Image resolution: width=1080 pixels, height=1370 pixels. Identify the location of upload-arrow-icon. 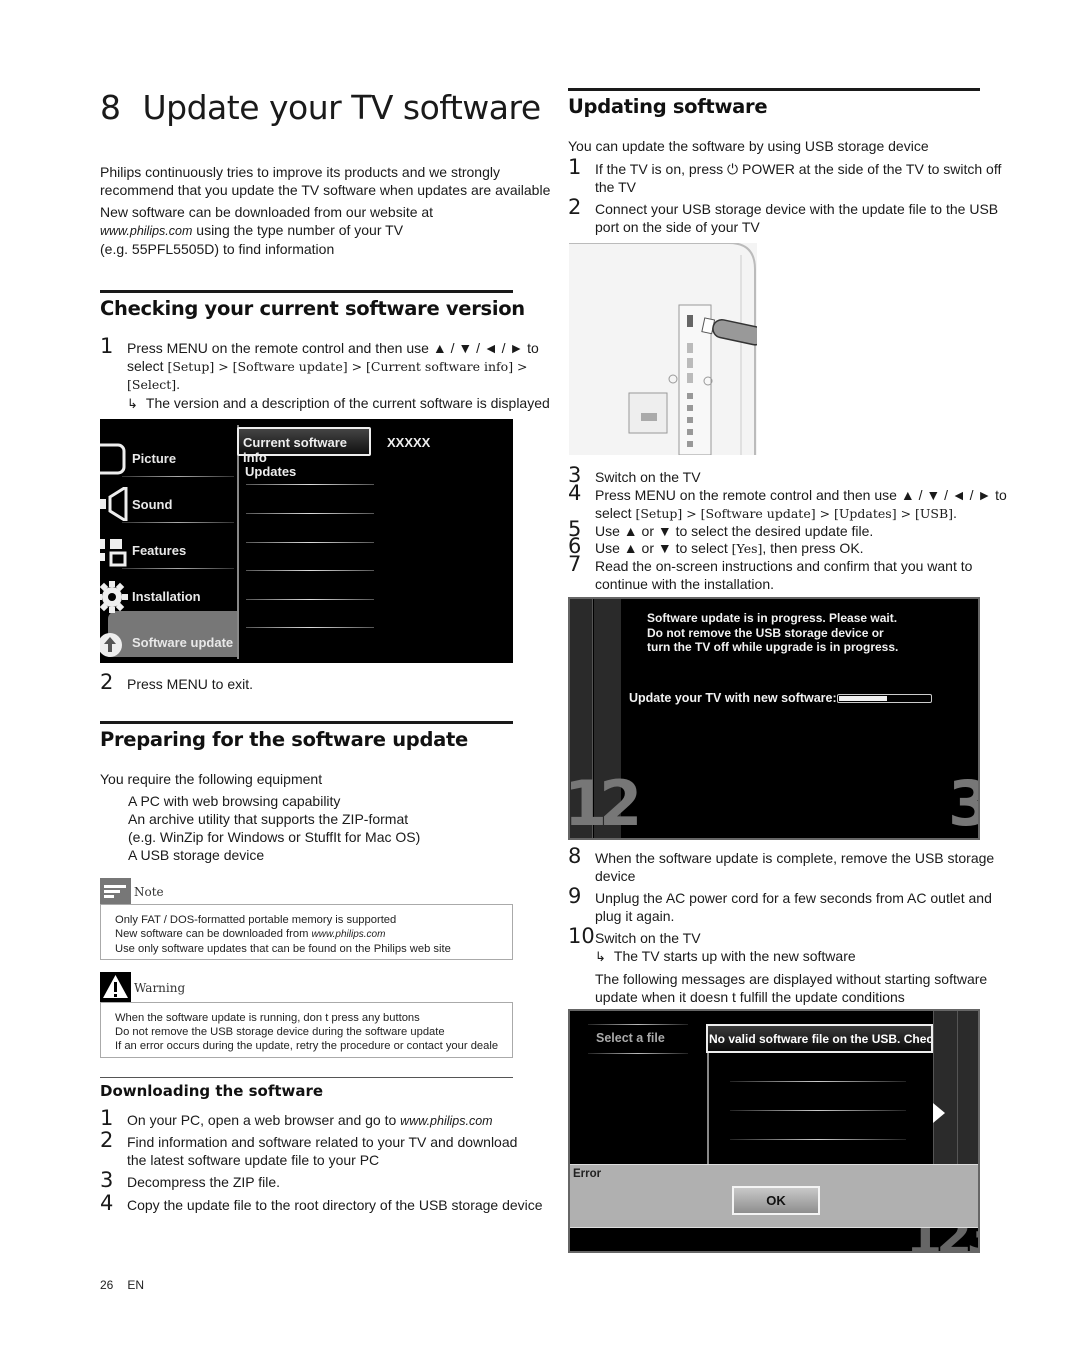
(111, 645).